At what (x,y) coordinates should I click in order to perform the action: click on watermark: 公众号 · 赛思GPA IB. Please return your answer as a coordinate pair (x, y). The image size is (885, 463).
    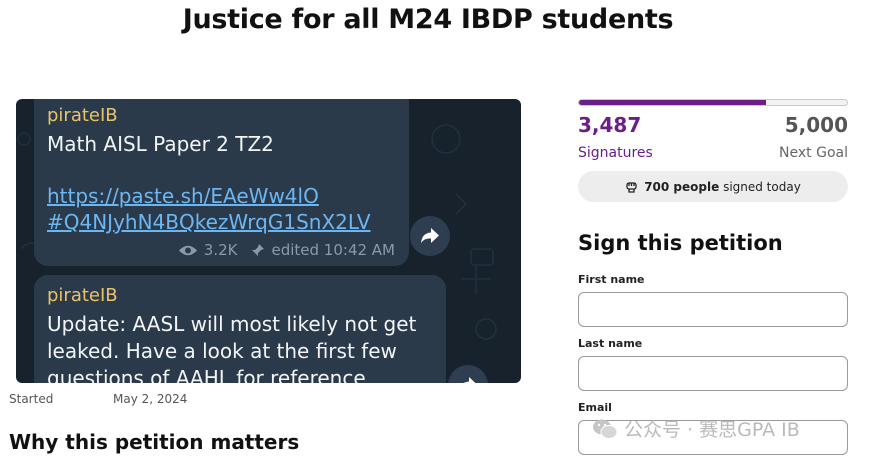
    Looking at the image, I should click on (696, 428).